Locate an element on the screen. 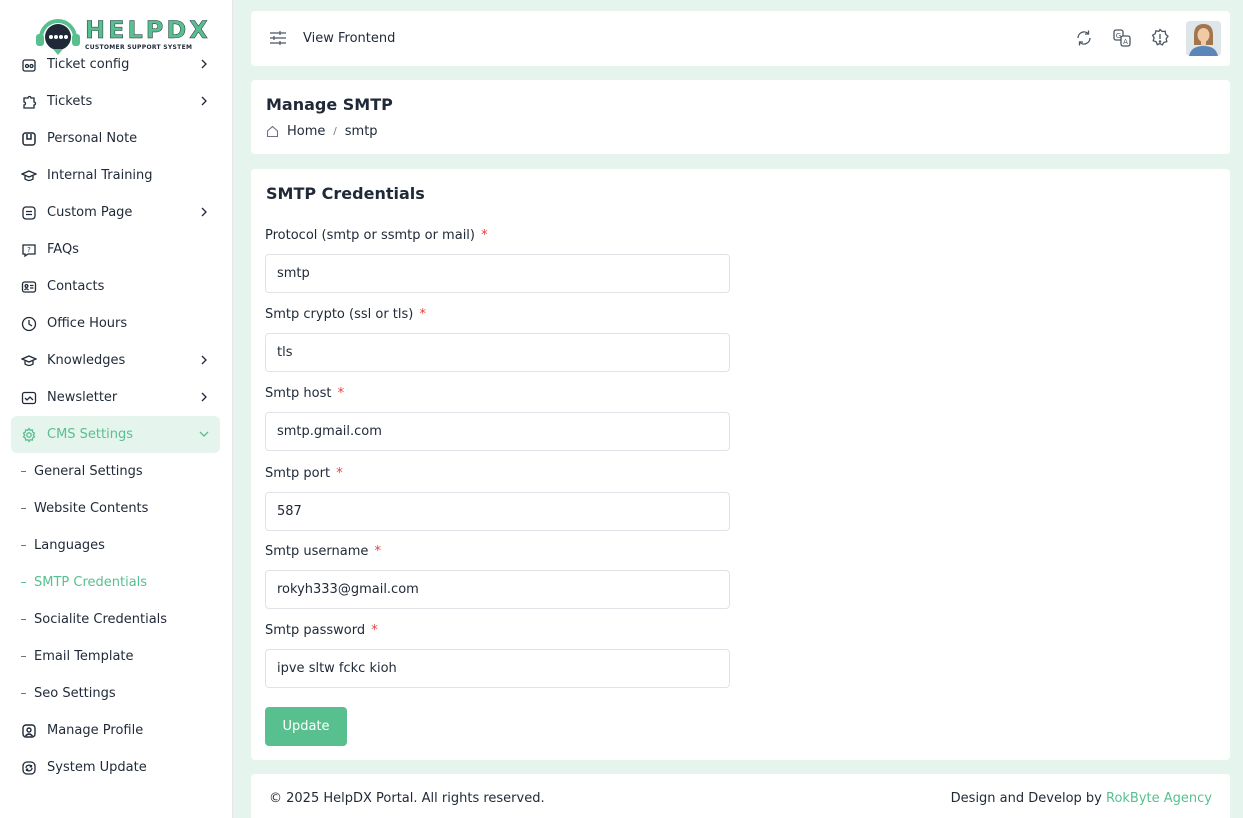 The image size is (1243, 818). port-input: 587 is located at coordinates (497, 511).